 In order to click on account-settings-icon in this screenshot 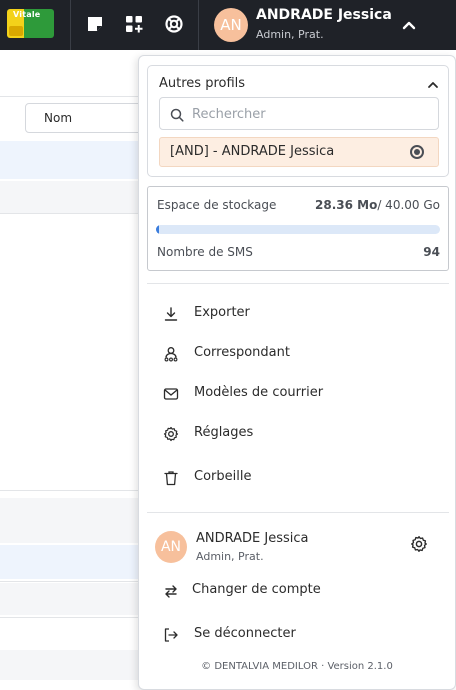, I will do `click(419, 544)`.